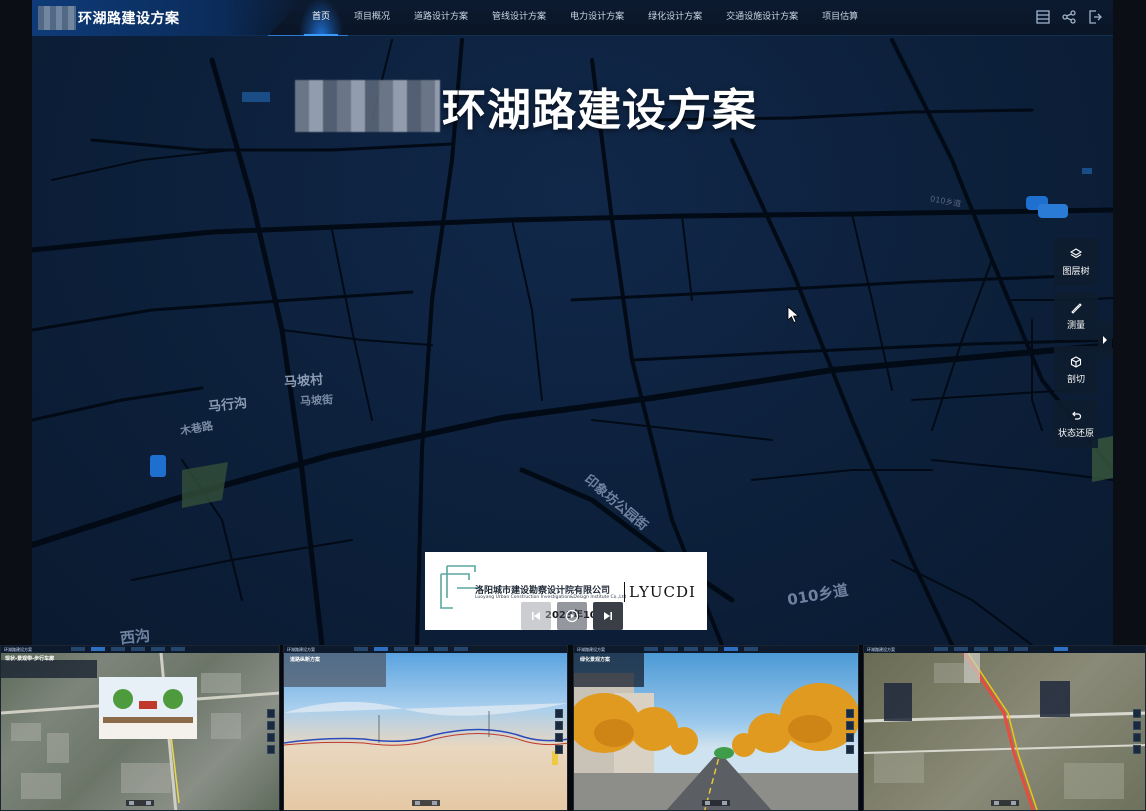  I want to click on route-map, so click(1004, 731).